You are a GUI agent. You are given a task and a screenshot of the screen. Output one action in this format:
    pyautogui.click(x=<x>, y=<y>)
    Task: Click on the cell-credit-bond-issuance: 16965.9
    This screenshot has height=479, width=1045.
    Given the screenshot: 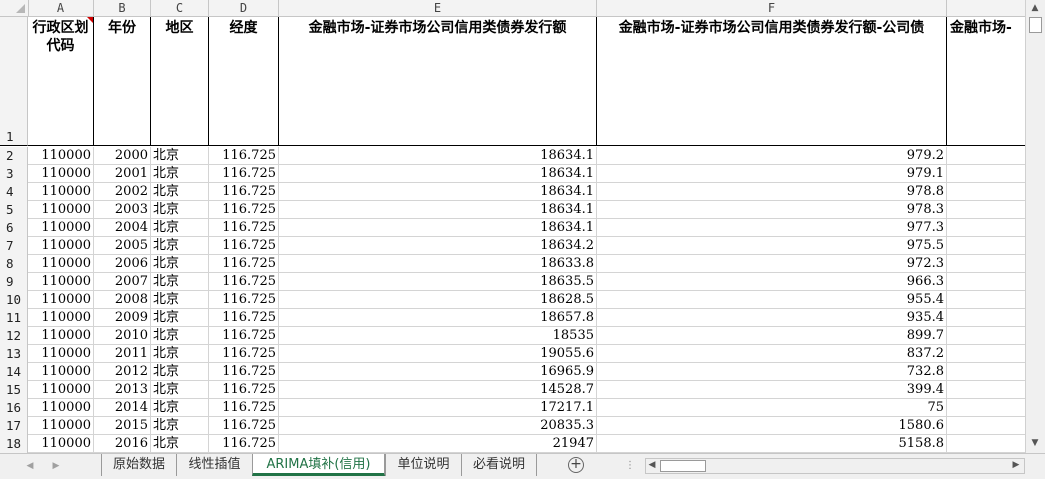 What is the action you would take?
    pyautogui.click(x=438, y=372)
    